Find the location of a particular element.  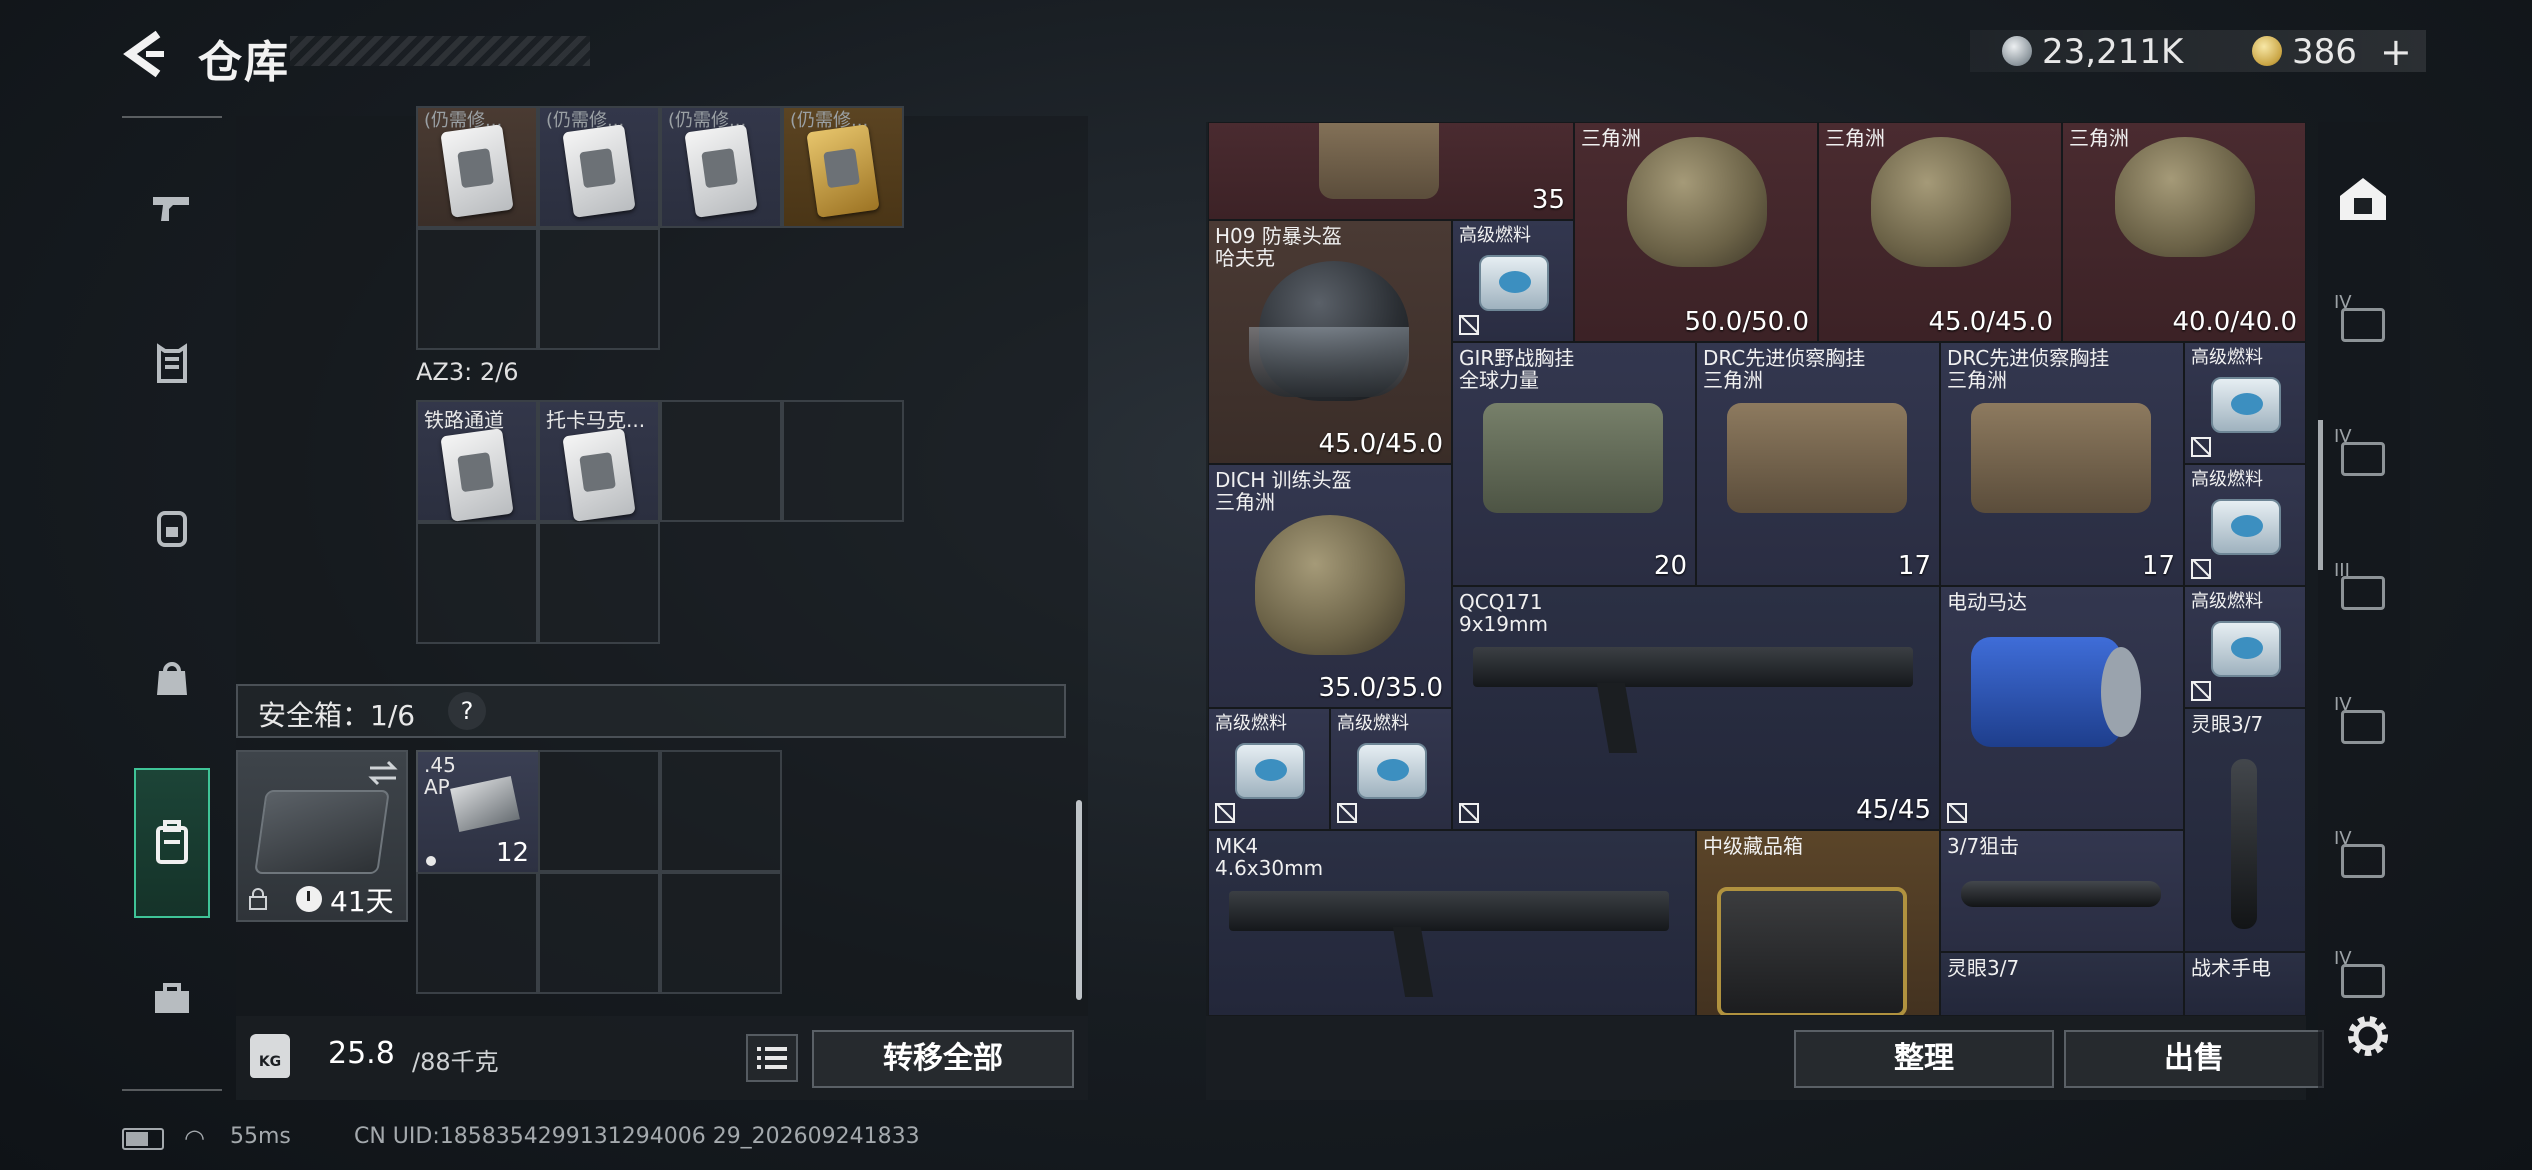

list-view-button is located at coordinates (772, 1058).